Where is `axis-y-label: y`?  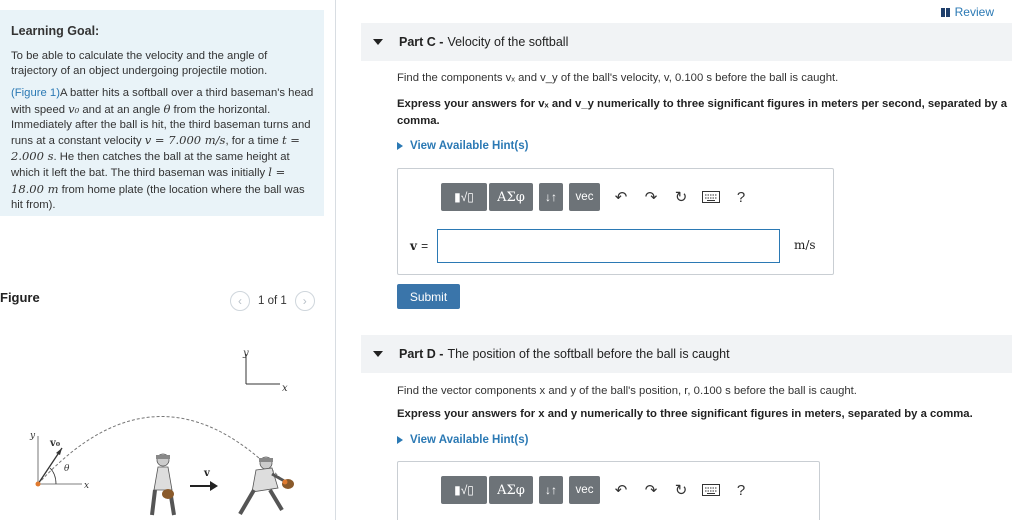 axis-y-label: y is located at coordinates (245, 353).